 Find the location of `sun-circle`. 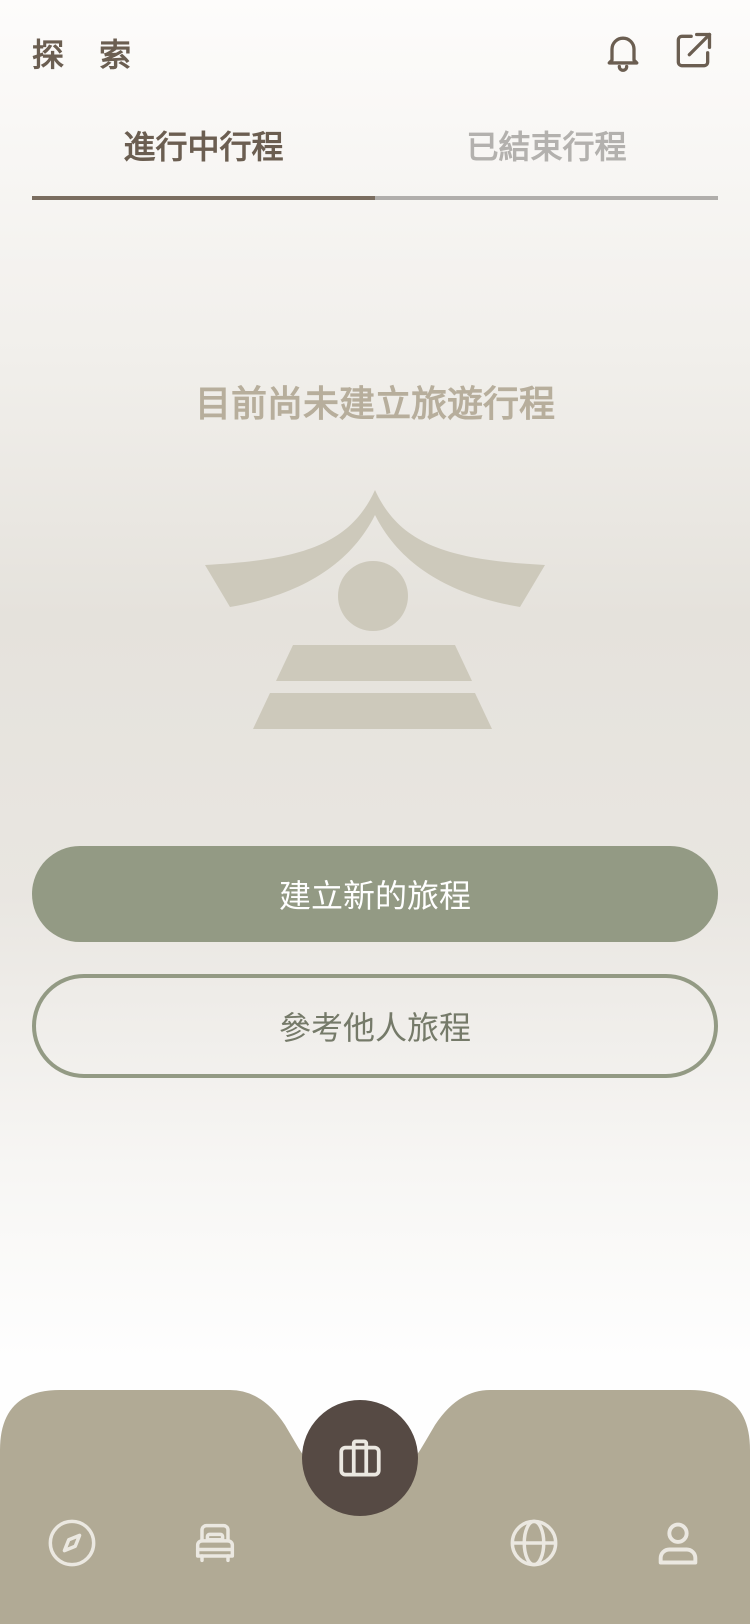

sun-circle is located at coordinates (373, 596).